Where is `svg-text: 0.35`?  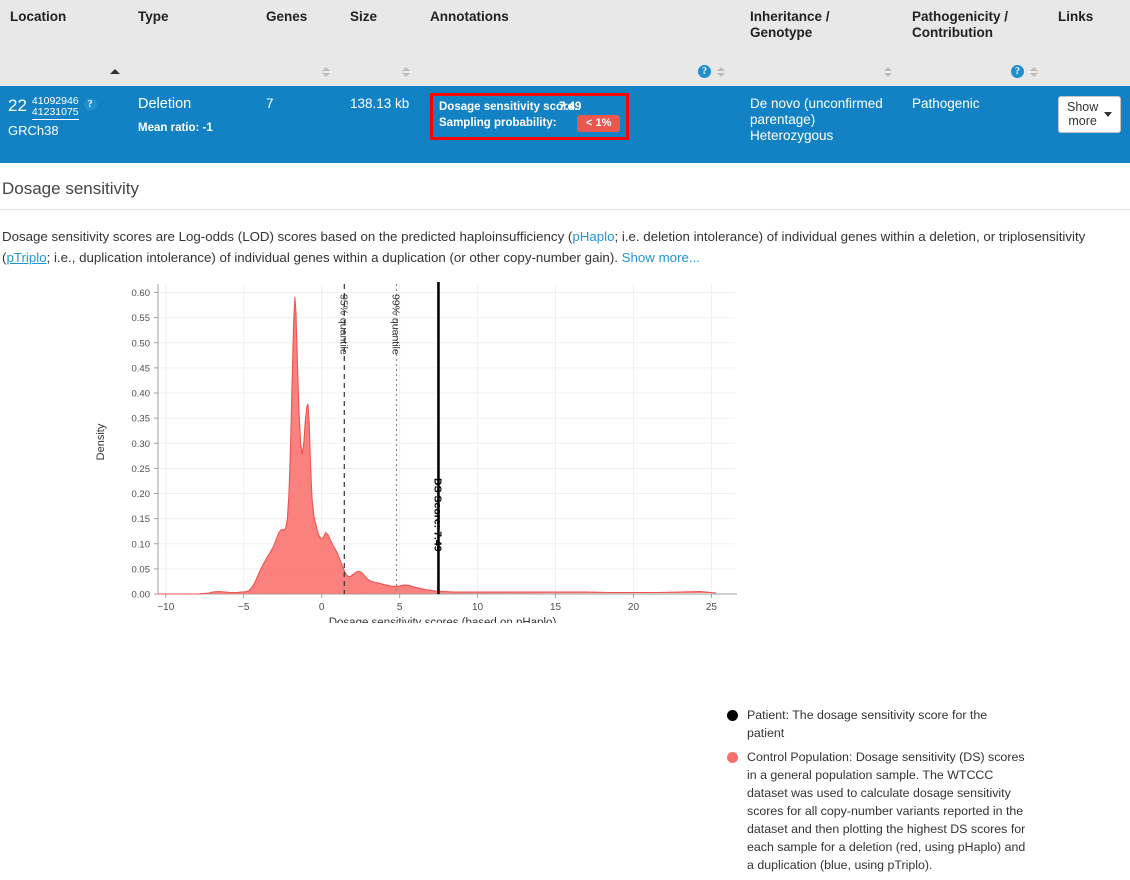 svg-text: 0.35 is located at coordinates (141, 419).